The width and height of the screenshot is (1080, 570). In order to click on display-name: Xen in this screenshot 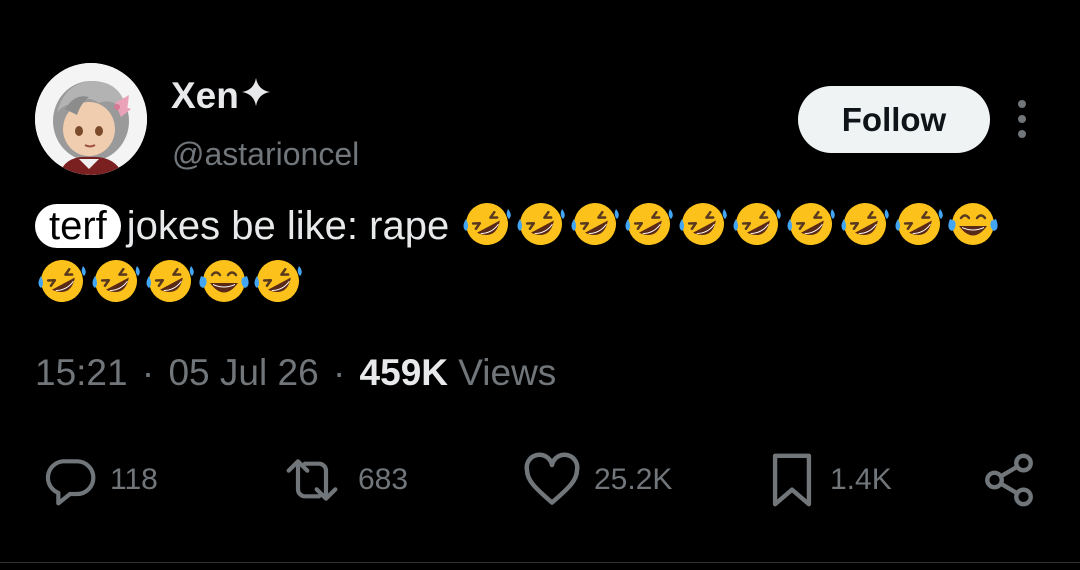, I will do `click(221, 96)`.